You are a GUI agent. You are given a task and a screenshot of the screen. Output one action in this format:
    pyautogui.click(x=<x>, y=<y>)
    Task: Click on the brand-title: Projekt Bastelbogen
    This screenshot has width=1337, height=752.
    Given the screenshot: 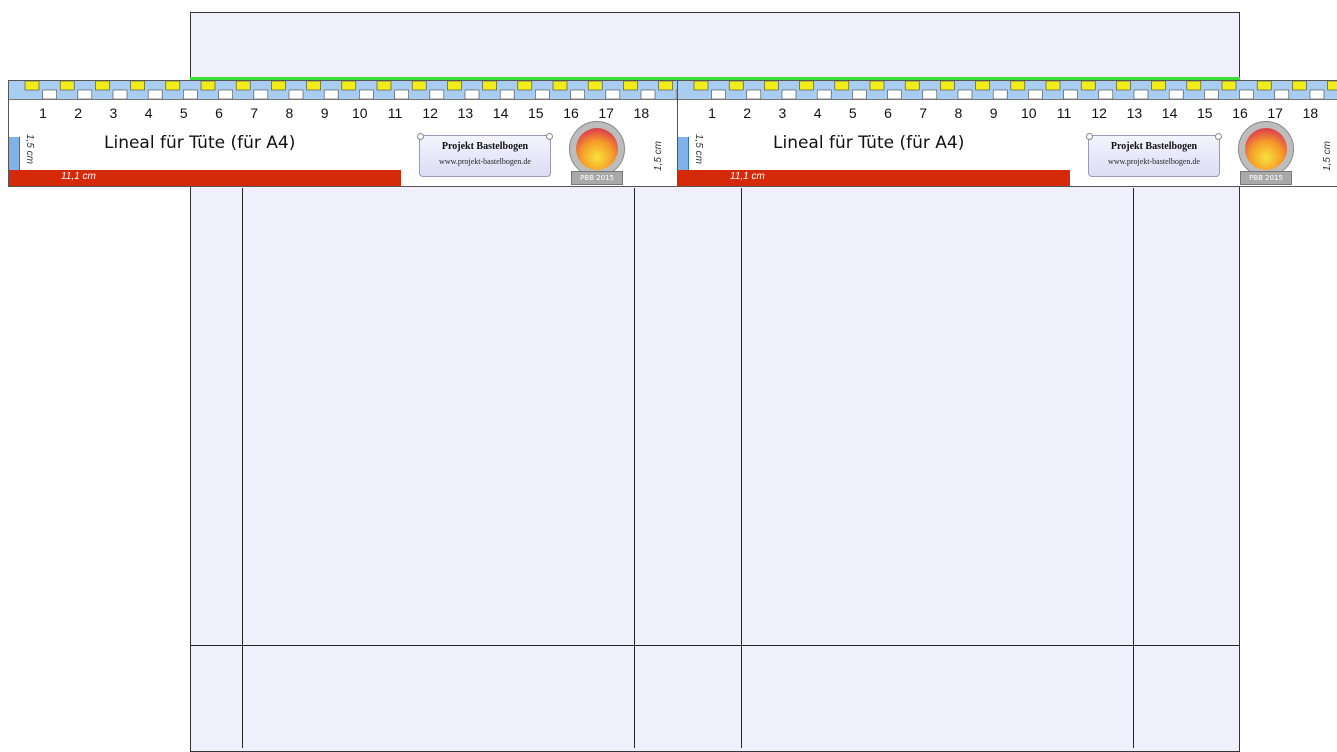 What is the action you would take?
    pyautogui.click(x=485, y=146)
    